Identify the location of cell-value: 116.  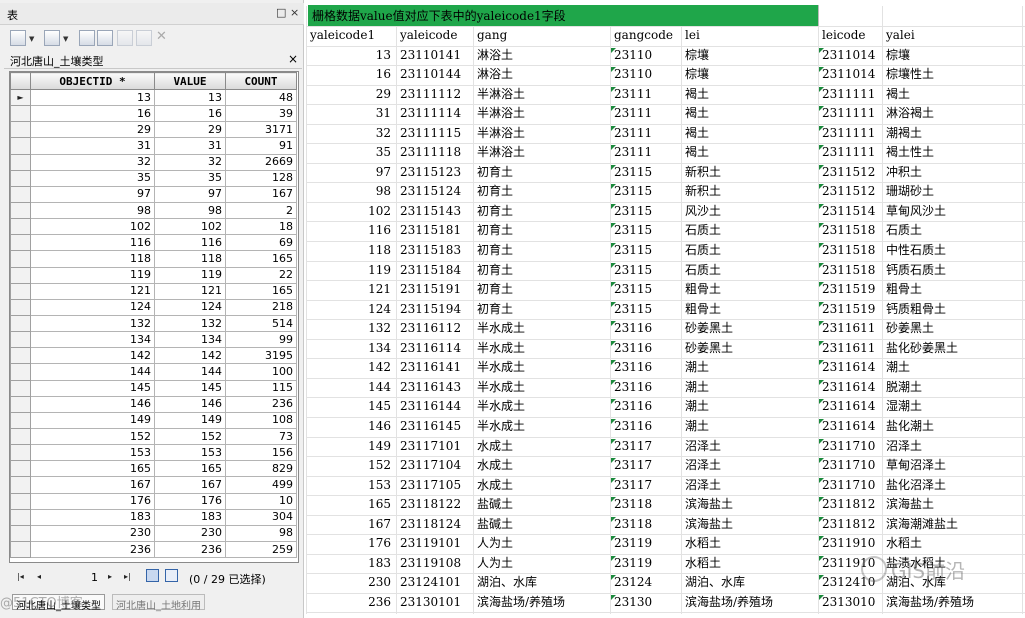
(190, 243).